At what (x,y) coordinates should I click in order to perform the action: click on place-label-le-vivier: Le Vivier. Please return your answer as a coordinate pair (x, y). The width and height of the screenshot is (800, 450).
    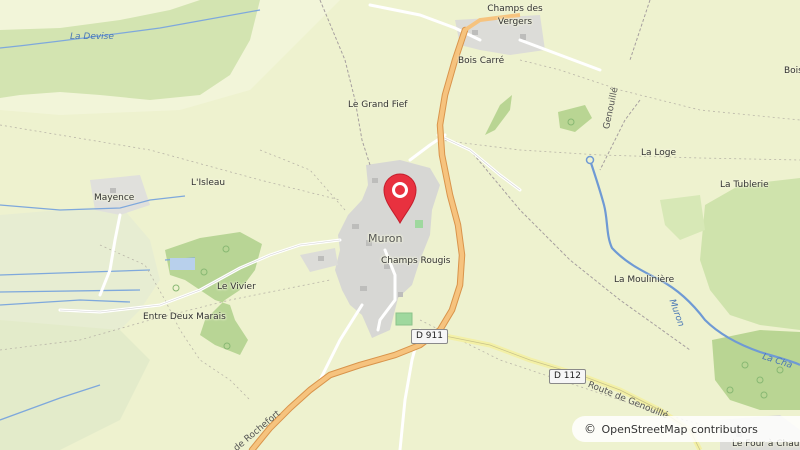
    Looking at the image, I should click on (236, 287).